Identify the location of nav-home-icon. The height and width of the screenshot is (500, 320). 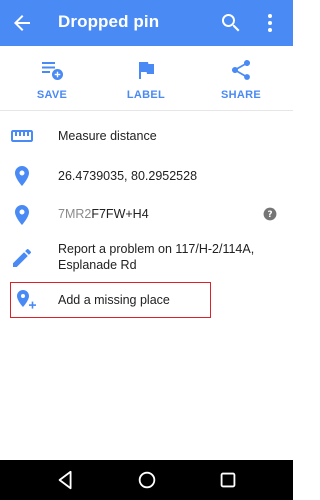
(147, 480).